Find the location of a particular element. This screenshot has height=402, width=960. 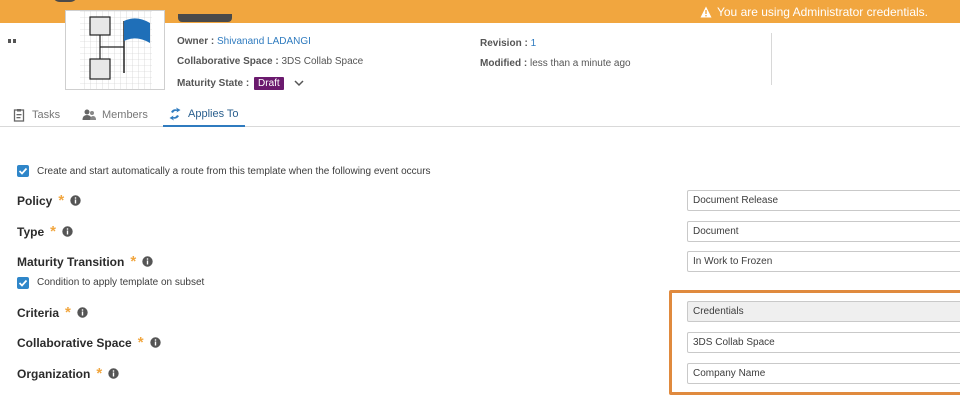

back-handle is located at coordinates (13, 36).